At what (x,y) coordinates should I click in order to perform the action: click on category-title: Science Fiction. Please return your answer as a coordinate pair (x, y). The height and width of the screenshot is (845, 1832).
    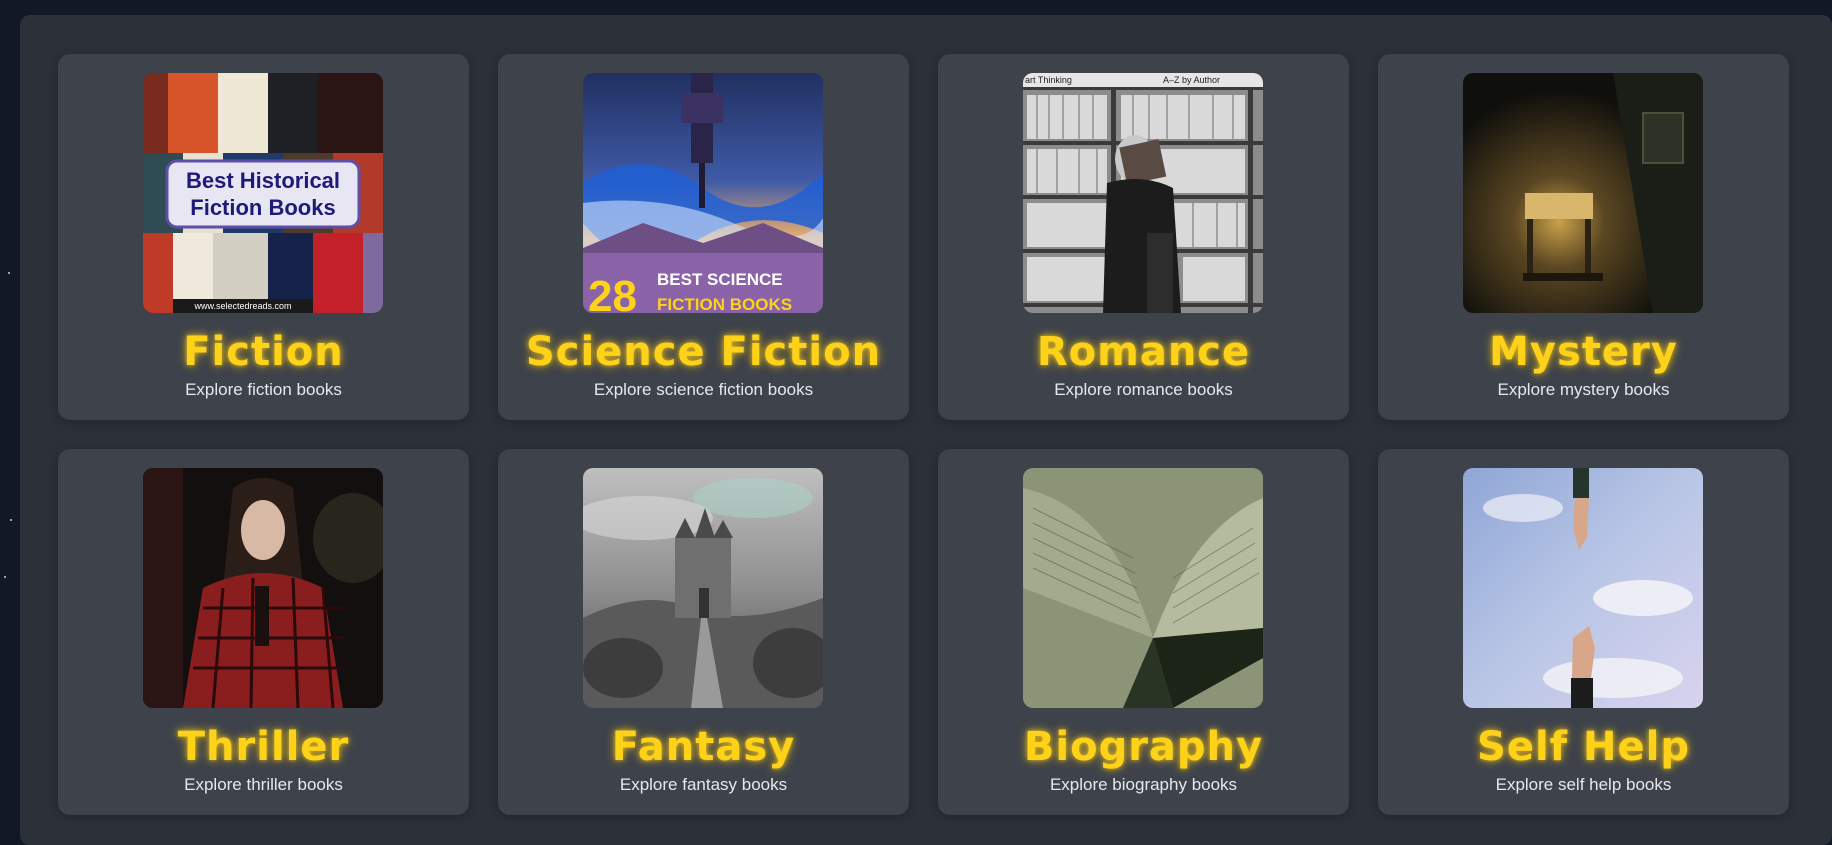
    Looking at the image, I should click on (703, 352).